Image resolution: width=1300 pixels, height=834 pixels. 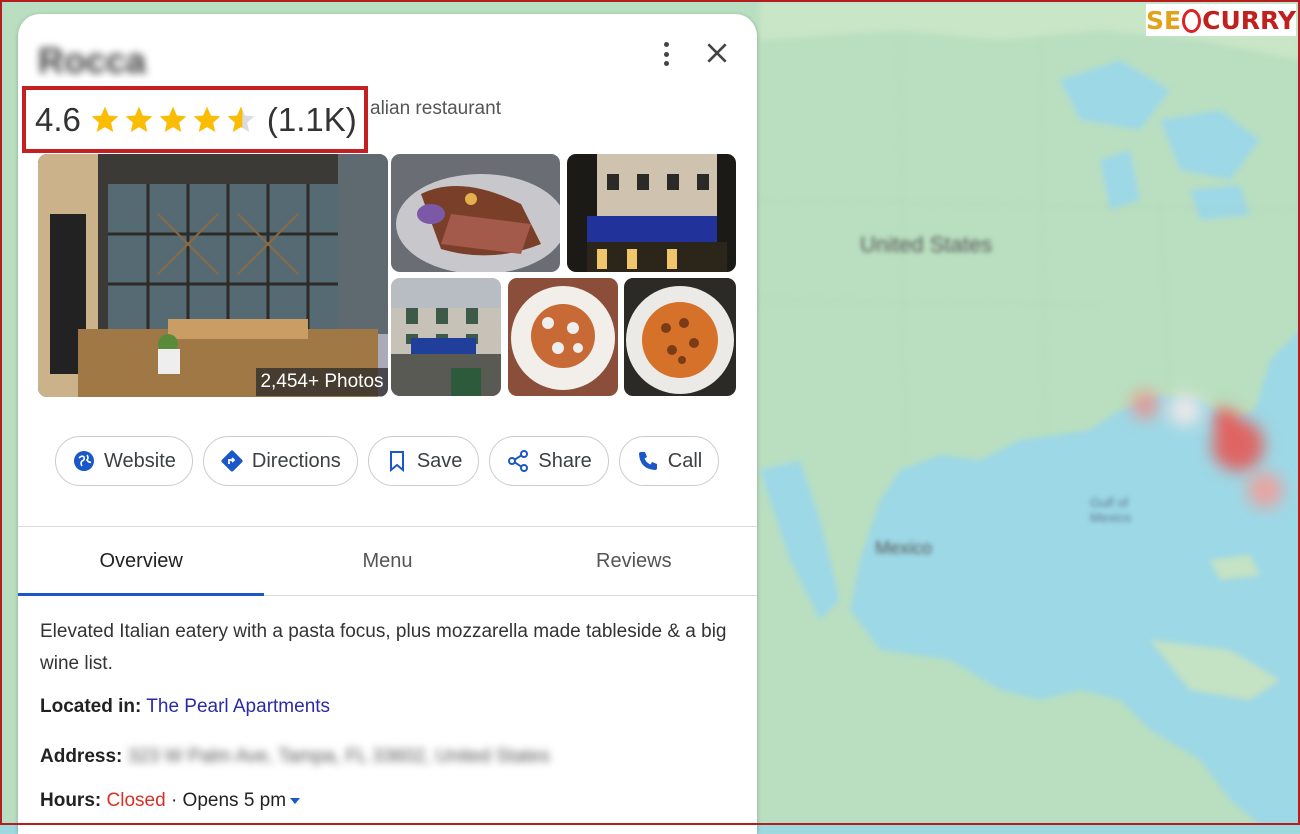 I want to click on call-button: Call, so click(x=669, y=461).